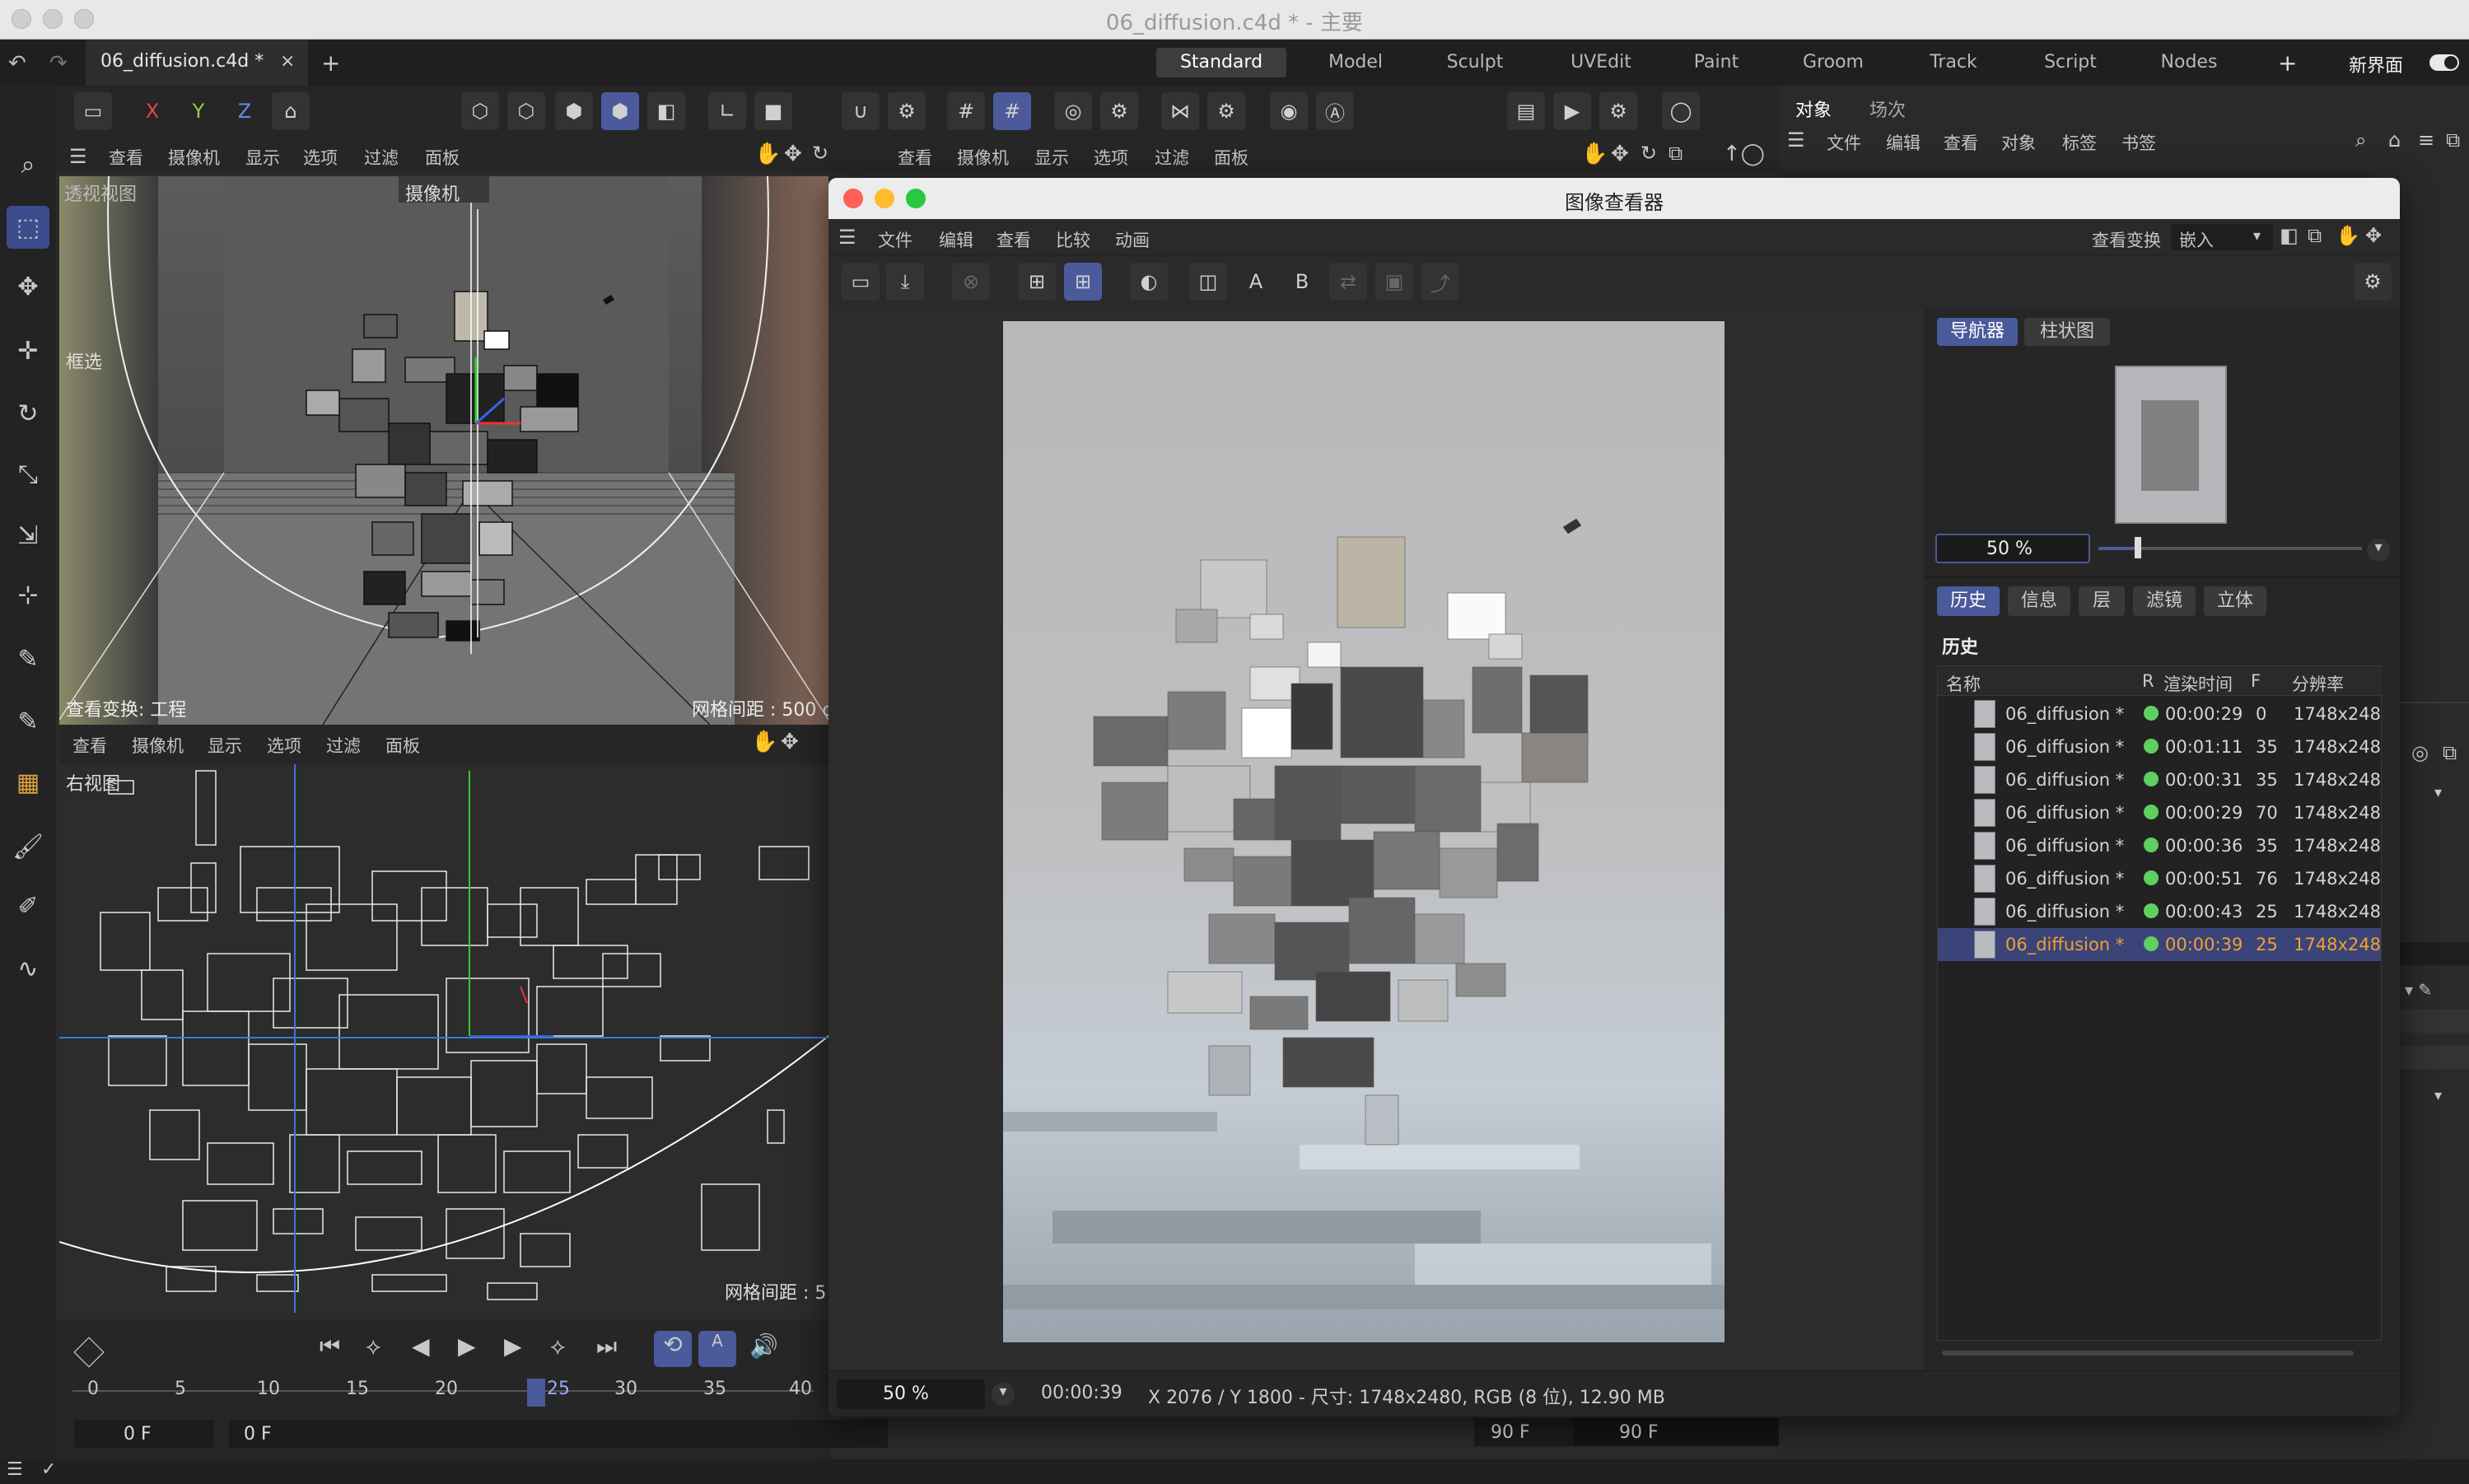  I want to click on placement-tool-icon: ⊹, so click(28, 594).